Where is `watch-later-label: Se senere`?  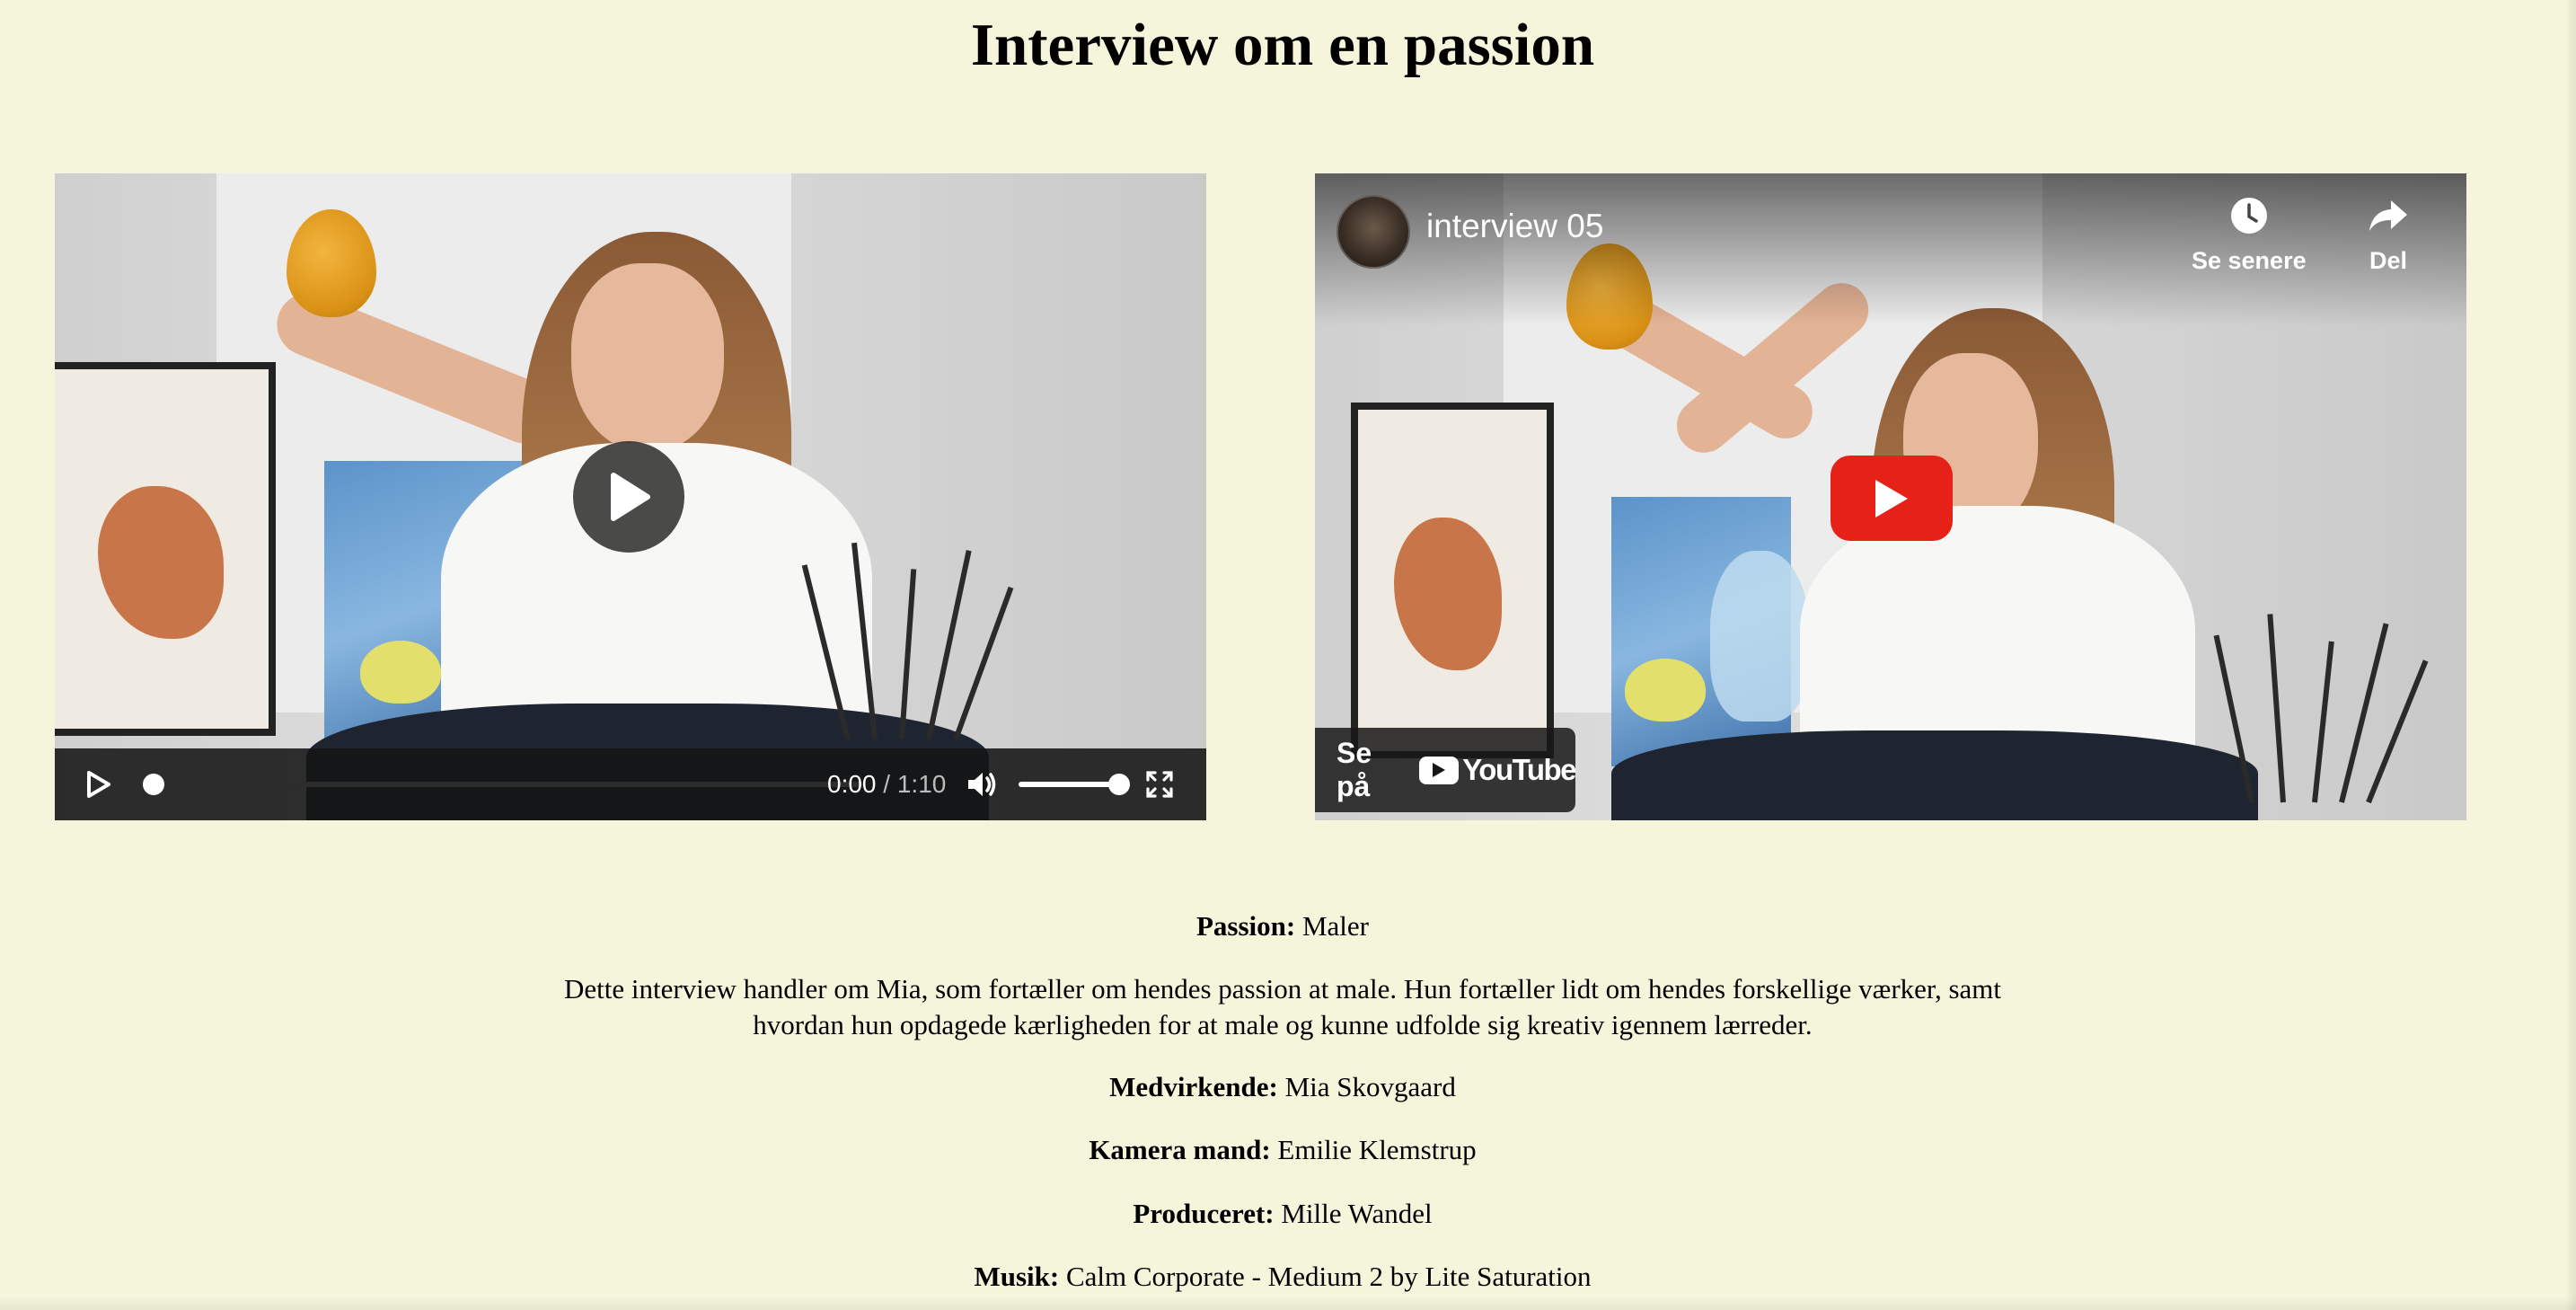
watch-later-label: Se senere is located at coordinates (2249, 260).